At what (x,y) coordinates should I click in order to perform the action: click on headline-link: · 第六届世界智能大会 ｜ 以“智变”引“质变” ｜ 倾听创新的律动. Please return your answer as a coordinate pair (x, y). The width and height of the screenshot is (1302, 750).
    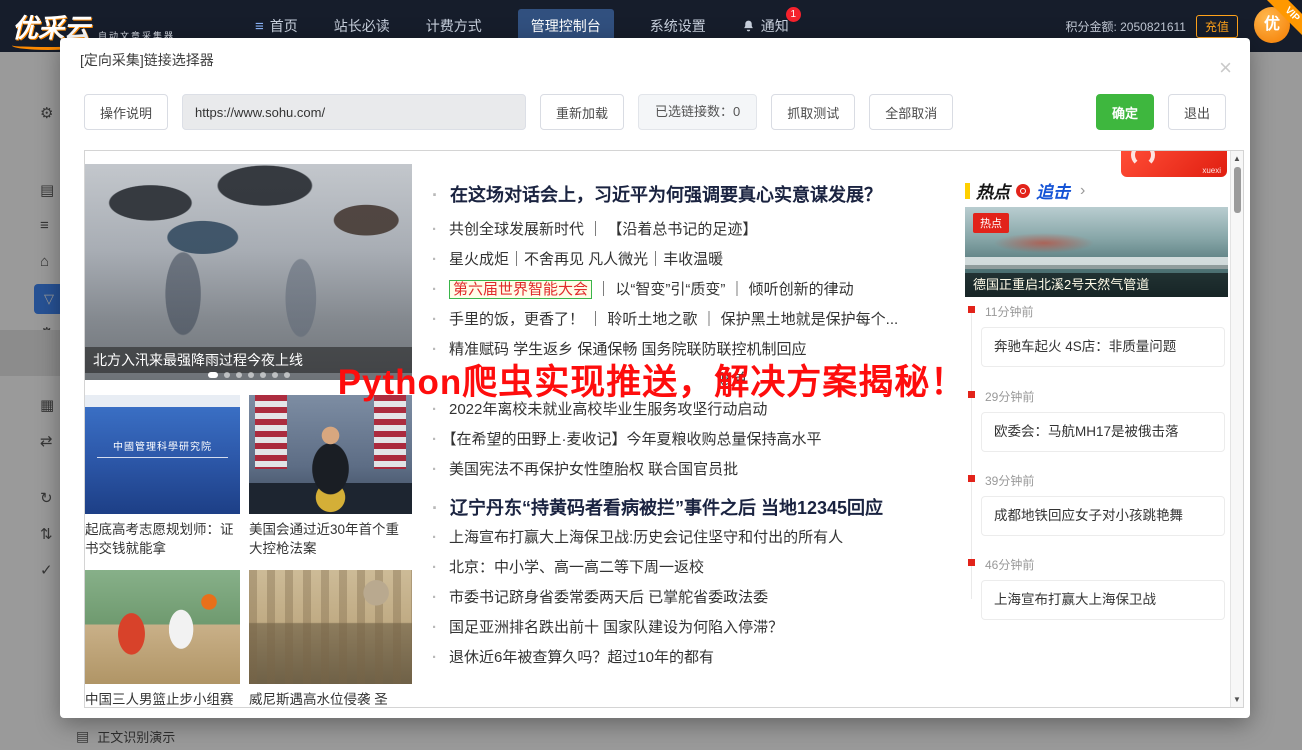
    Looking at the image, I should click on (643, 288).